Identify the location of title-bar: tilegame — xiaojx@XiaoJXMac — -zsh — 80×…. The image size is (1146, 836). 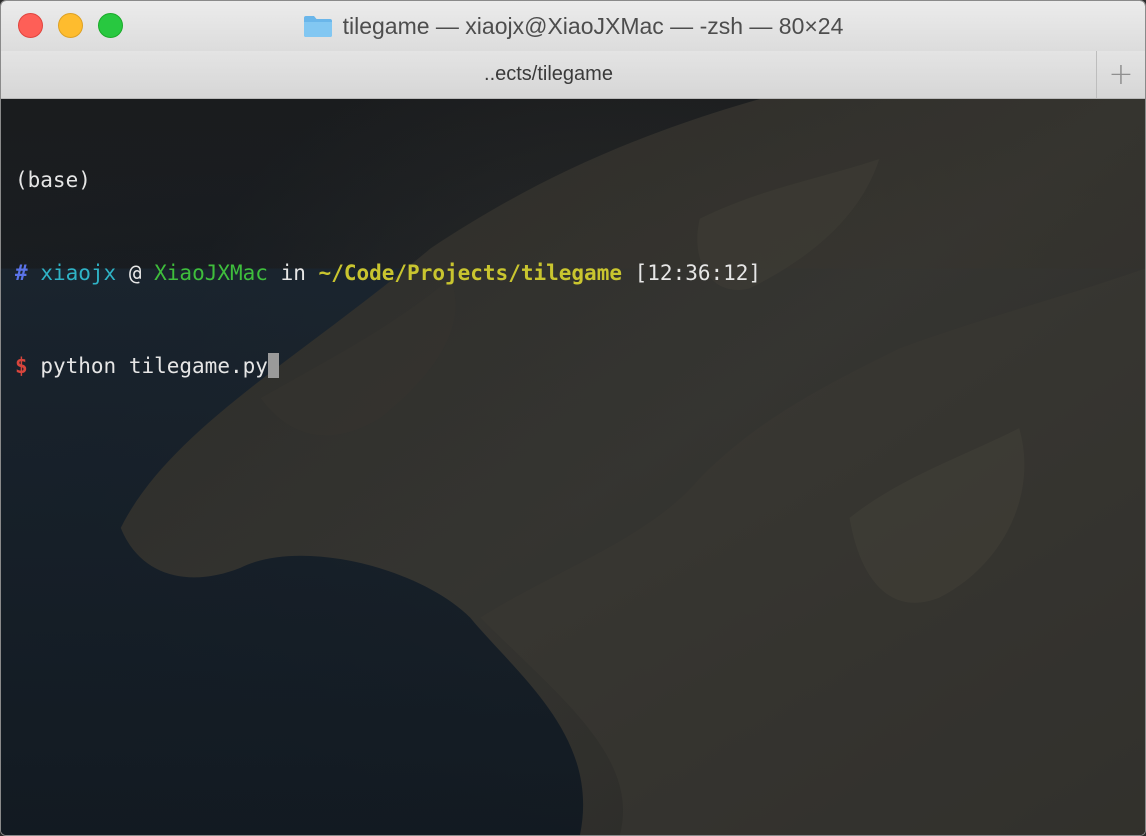
(573, 26).